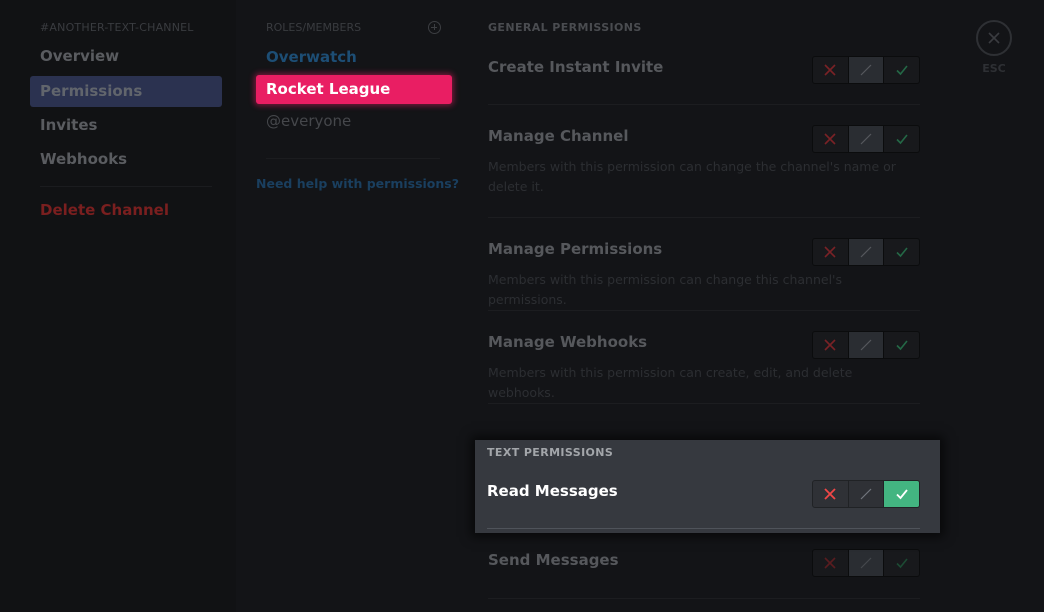 This screenshot has height=612, width=1044. I want to click on sidebar-item-webhooks: Webhooks, so click(126, 159).